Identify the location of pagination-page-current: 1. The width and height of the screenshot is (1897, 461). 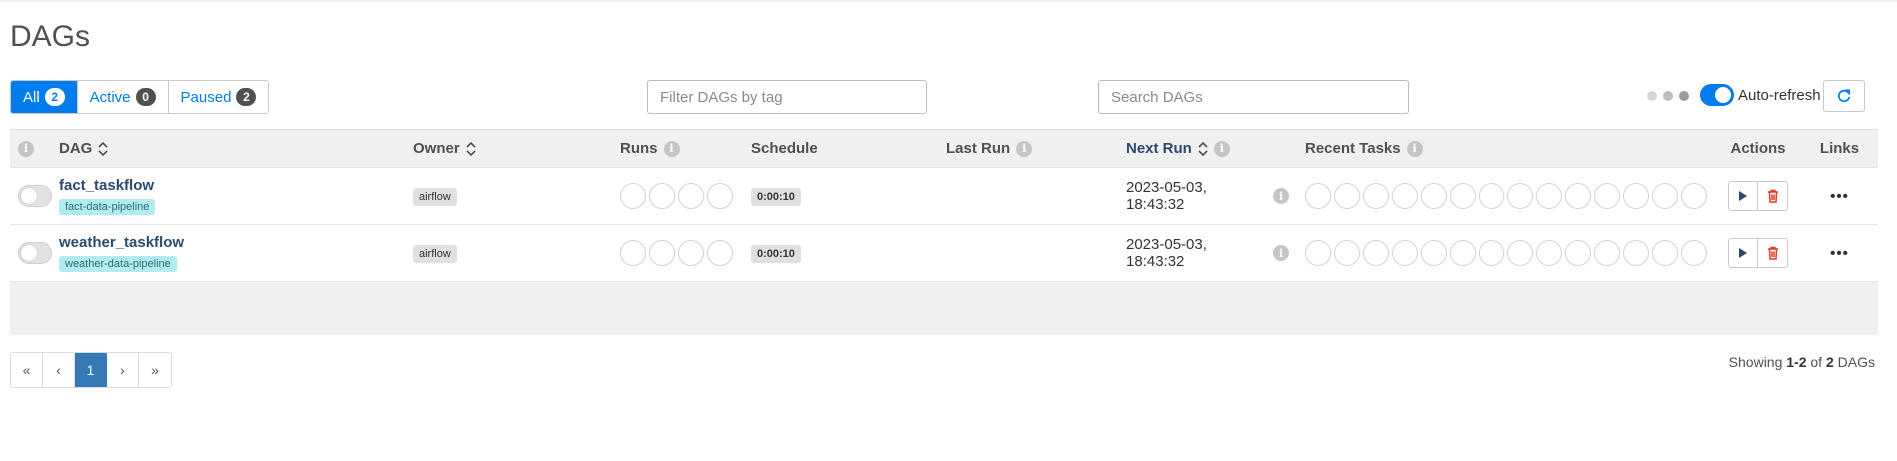
(91, 370).